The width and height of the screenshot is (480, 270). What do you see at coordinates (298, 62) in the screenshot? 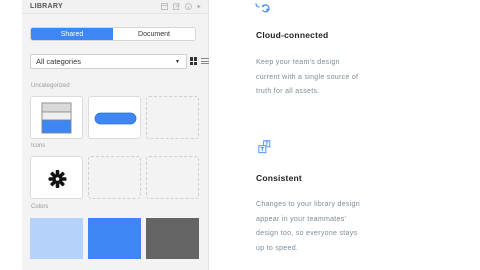
I see `description-line: Keep your team's design` at bounding box center [298, 62].